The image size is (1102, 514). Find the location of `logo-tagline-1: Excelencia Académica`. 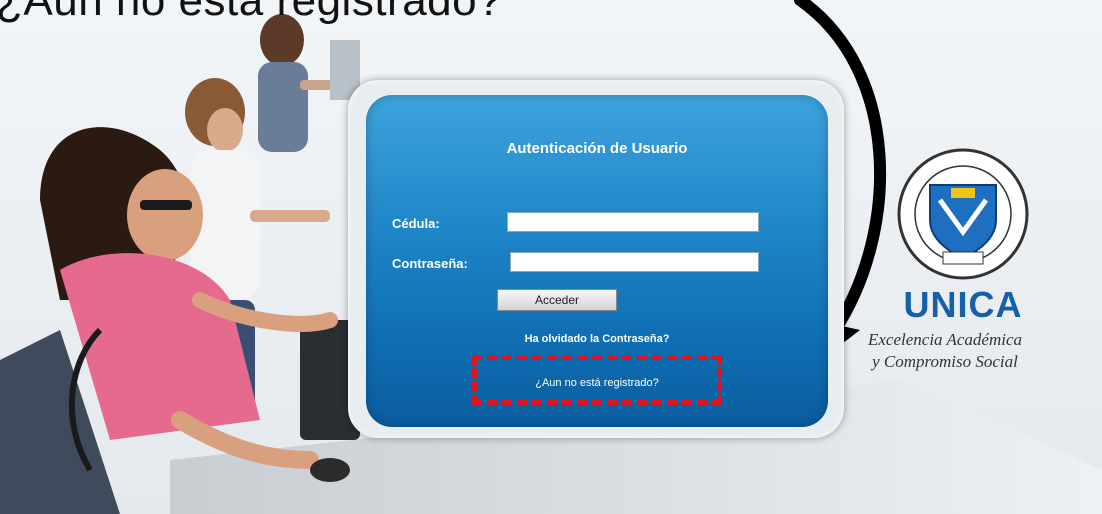

logo-tagline-1: Excelencia Académica is located at coordinates (945, 339).